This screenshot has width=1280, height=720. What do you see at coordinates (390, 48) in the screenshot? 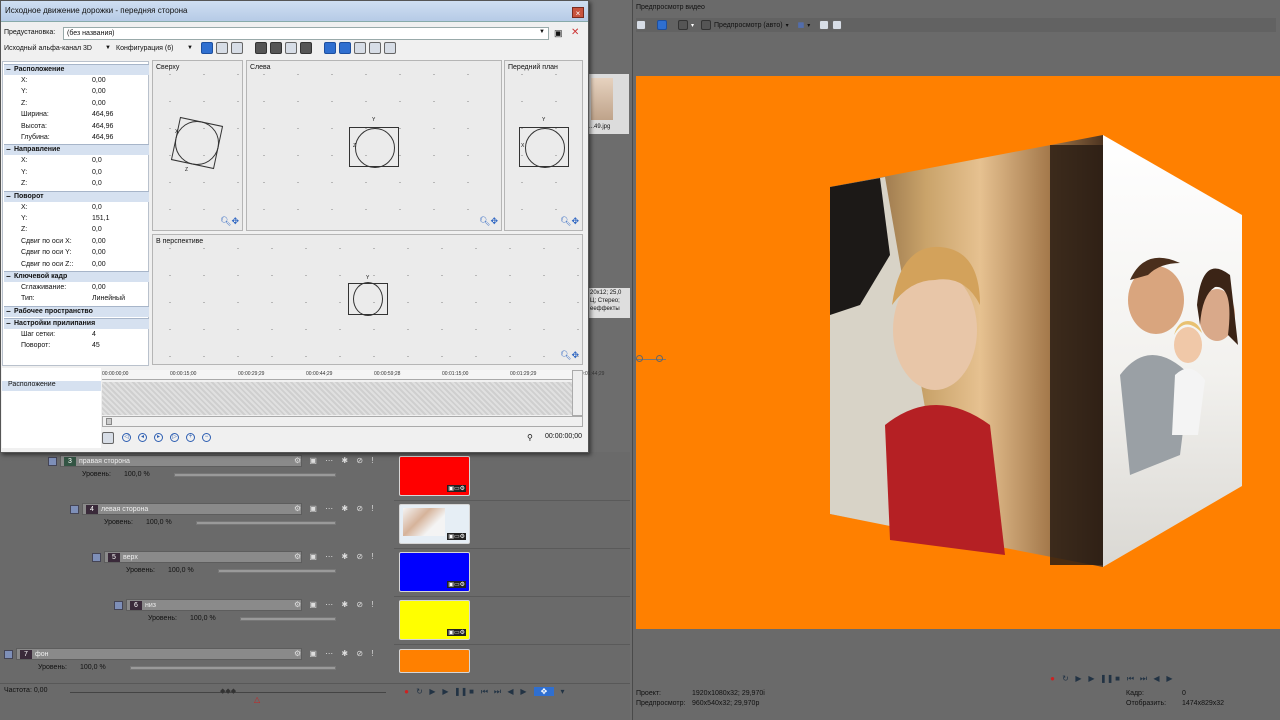
I see `prevent-z-icon` at bounding box center [390, 48].